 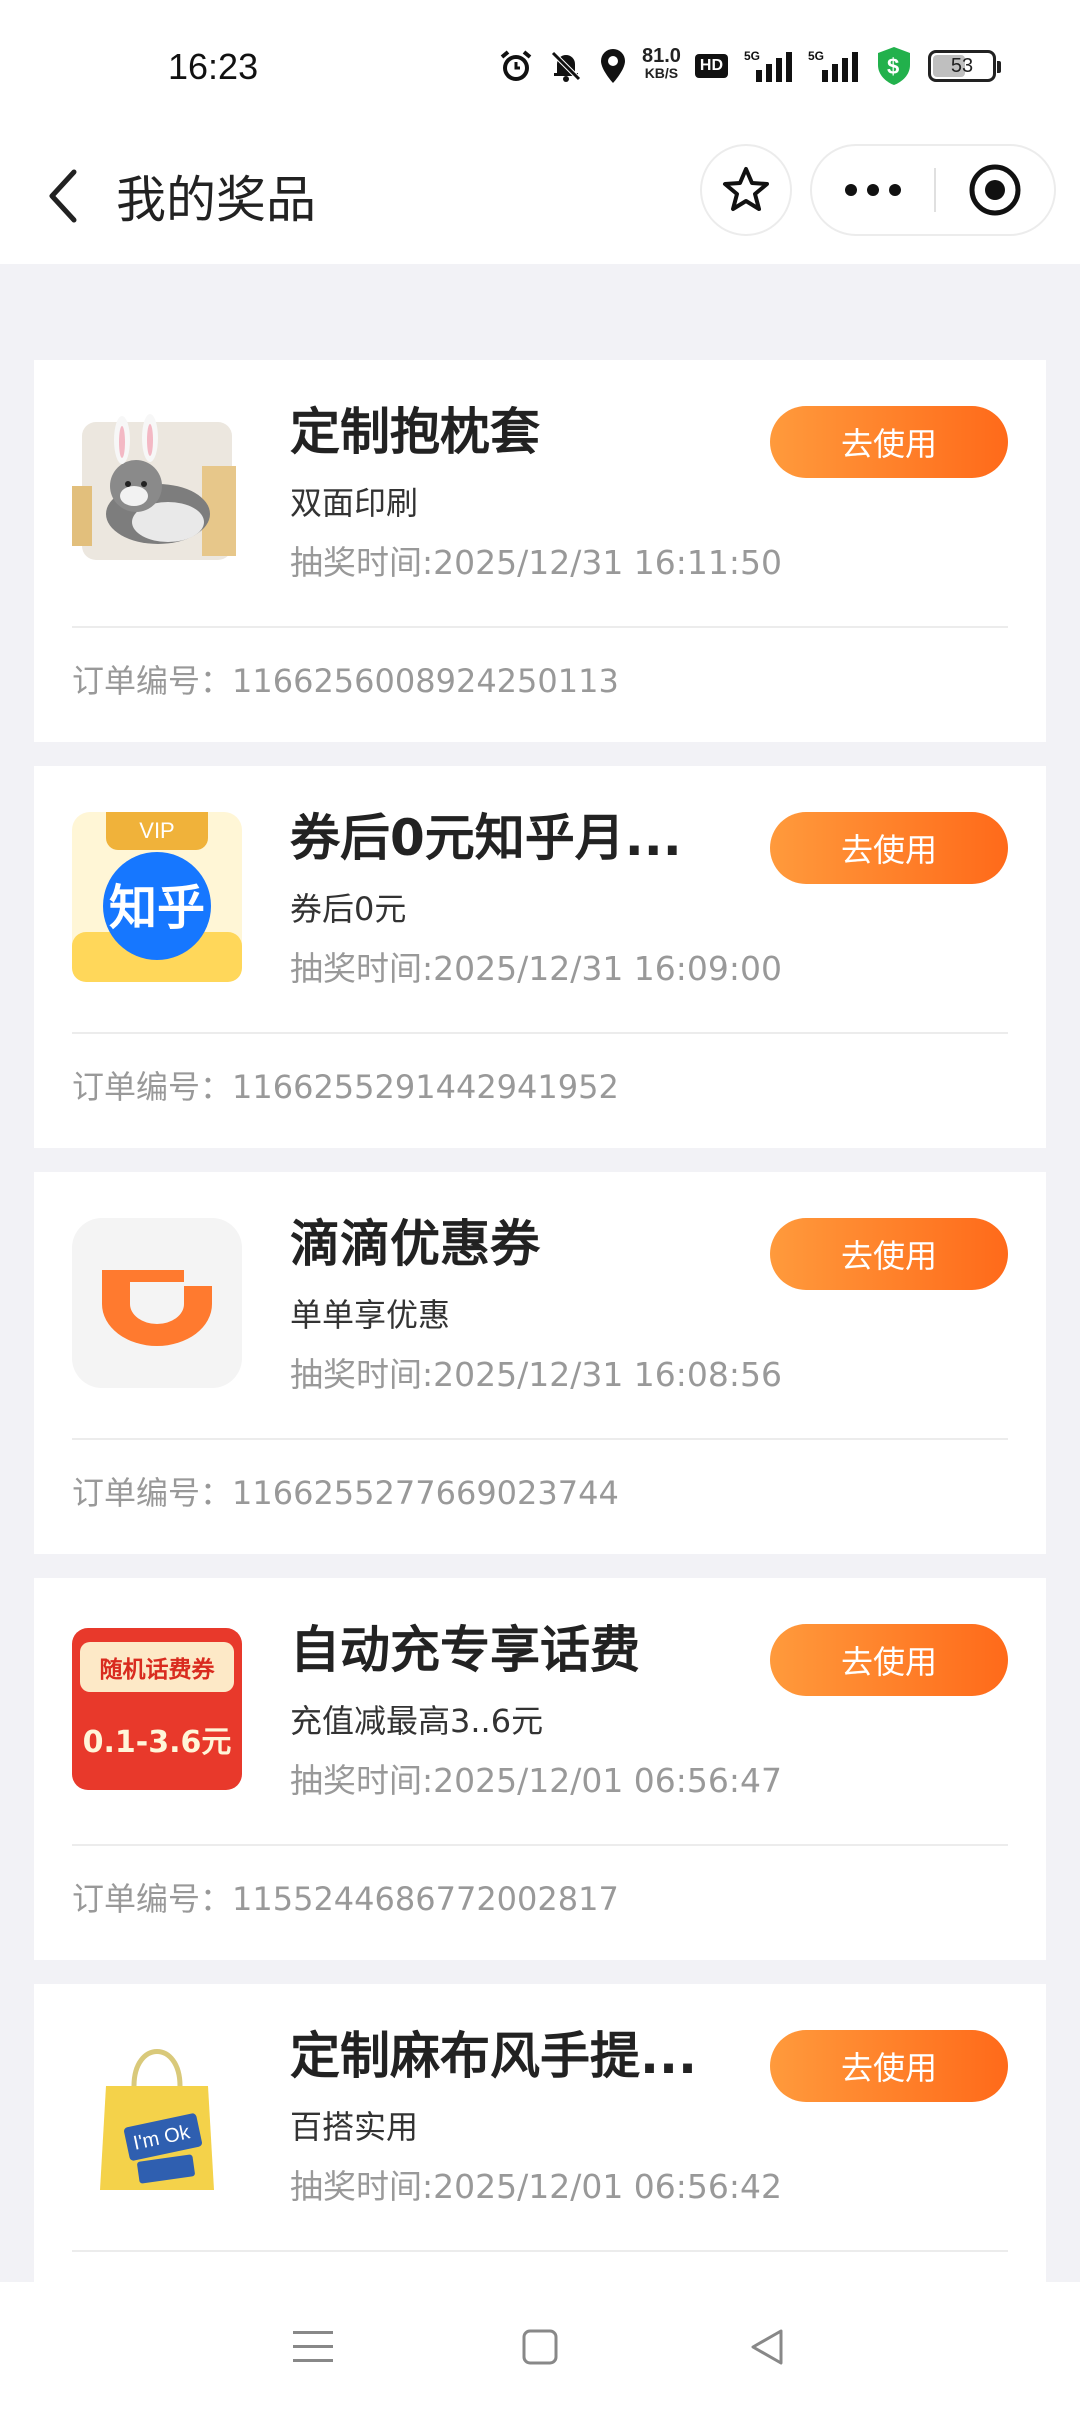 I want to click on hd-icon: HD, so click(x=711, y=66).